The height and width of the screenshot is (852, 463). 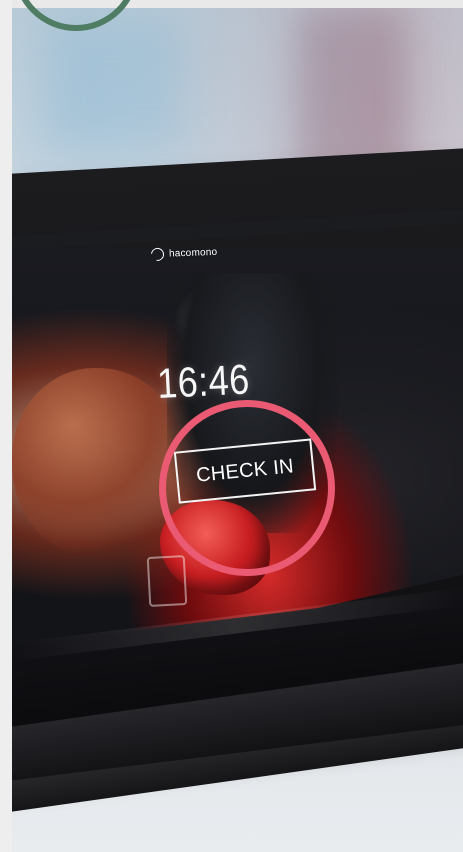 I want to click on glove-wrap-detail, so click(x=167, y=581).